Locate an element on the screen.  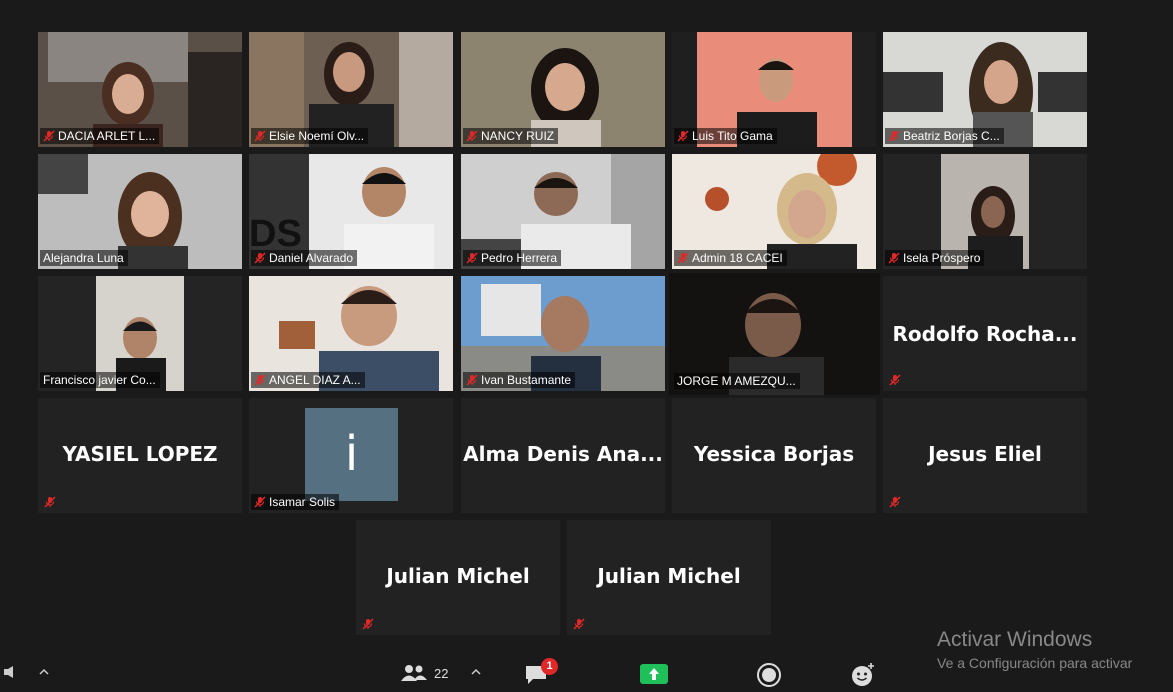
participant-count: 22 is located at coordinates (441, 673).